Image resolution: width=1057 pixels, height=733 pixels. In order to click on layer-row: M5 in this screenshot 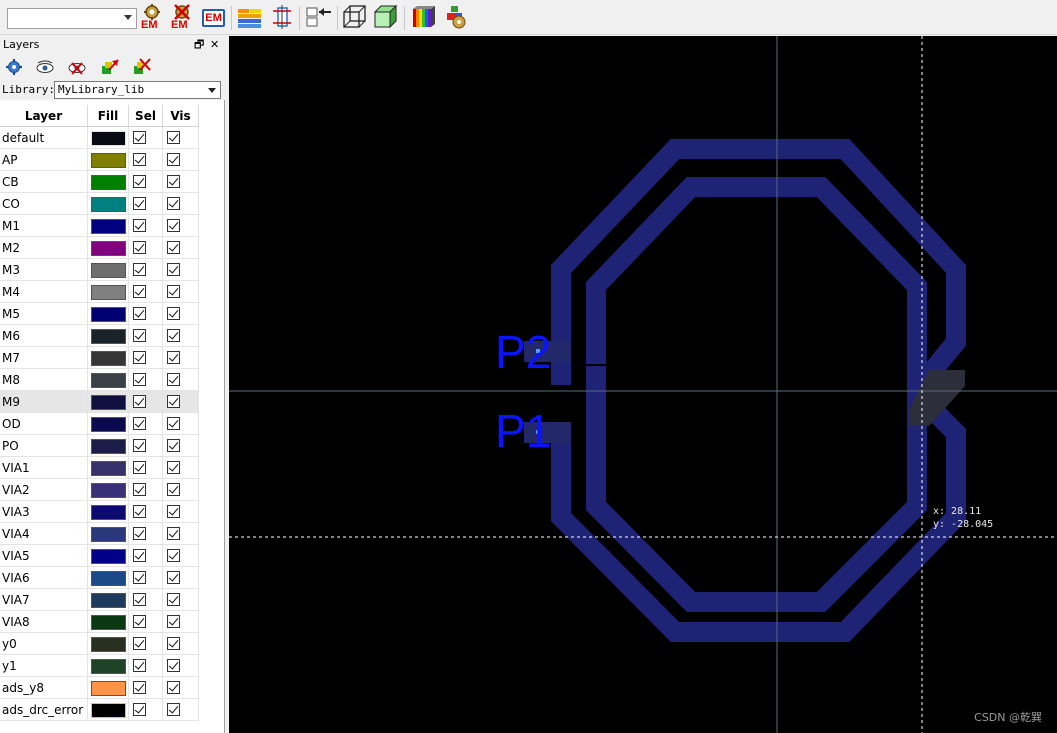, I will do `click(99, 314)`.